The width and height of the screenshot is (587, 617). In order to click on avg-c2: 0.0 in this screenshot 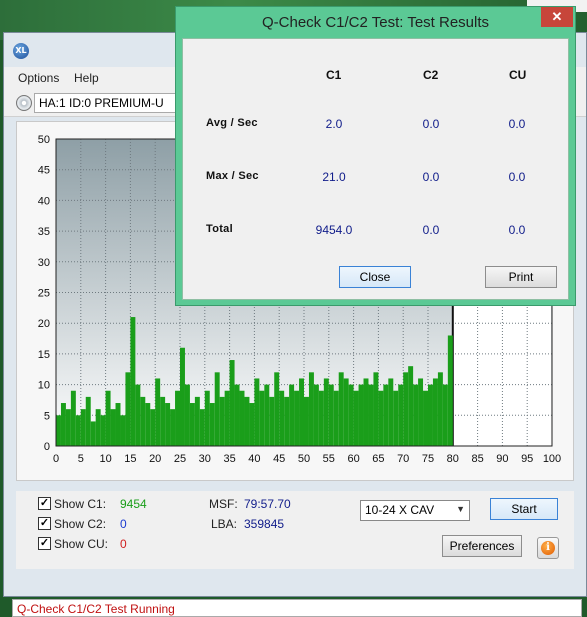, I will do `click(431, 124)`.